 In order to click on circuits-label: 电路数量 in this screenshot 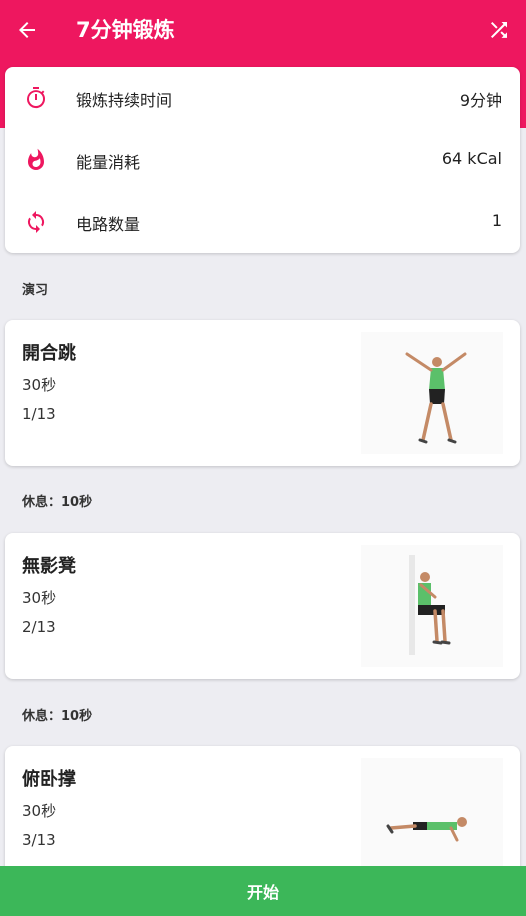, I will do `click(108, 224)`.